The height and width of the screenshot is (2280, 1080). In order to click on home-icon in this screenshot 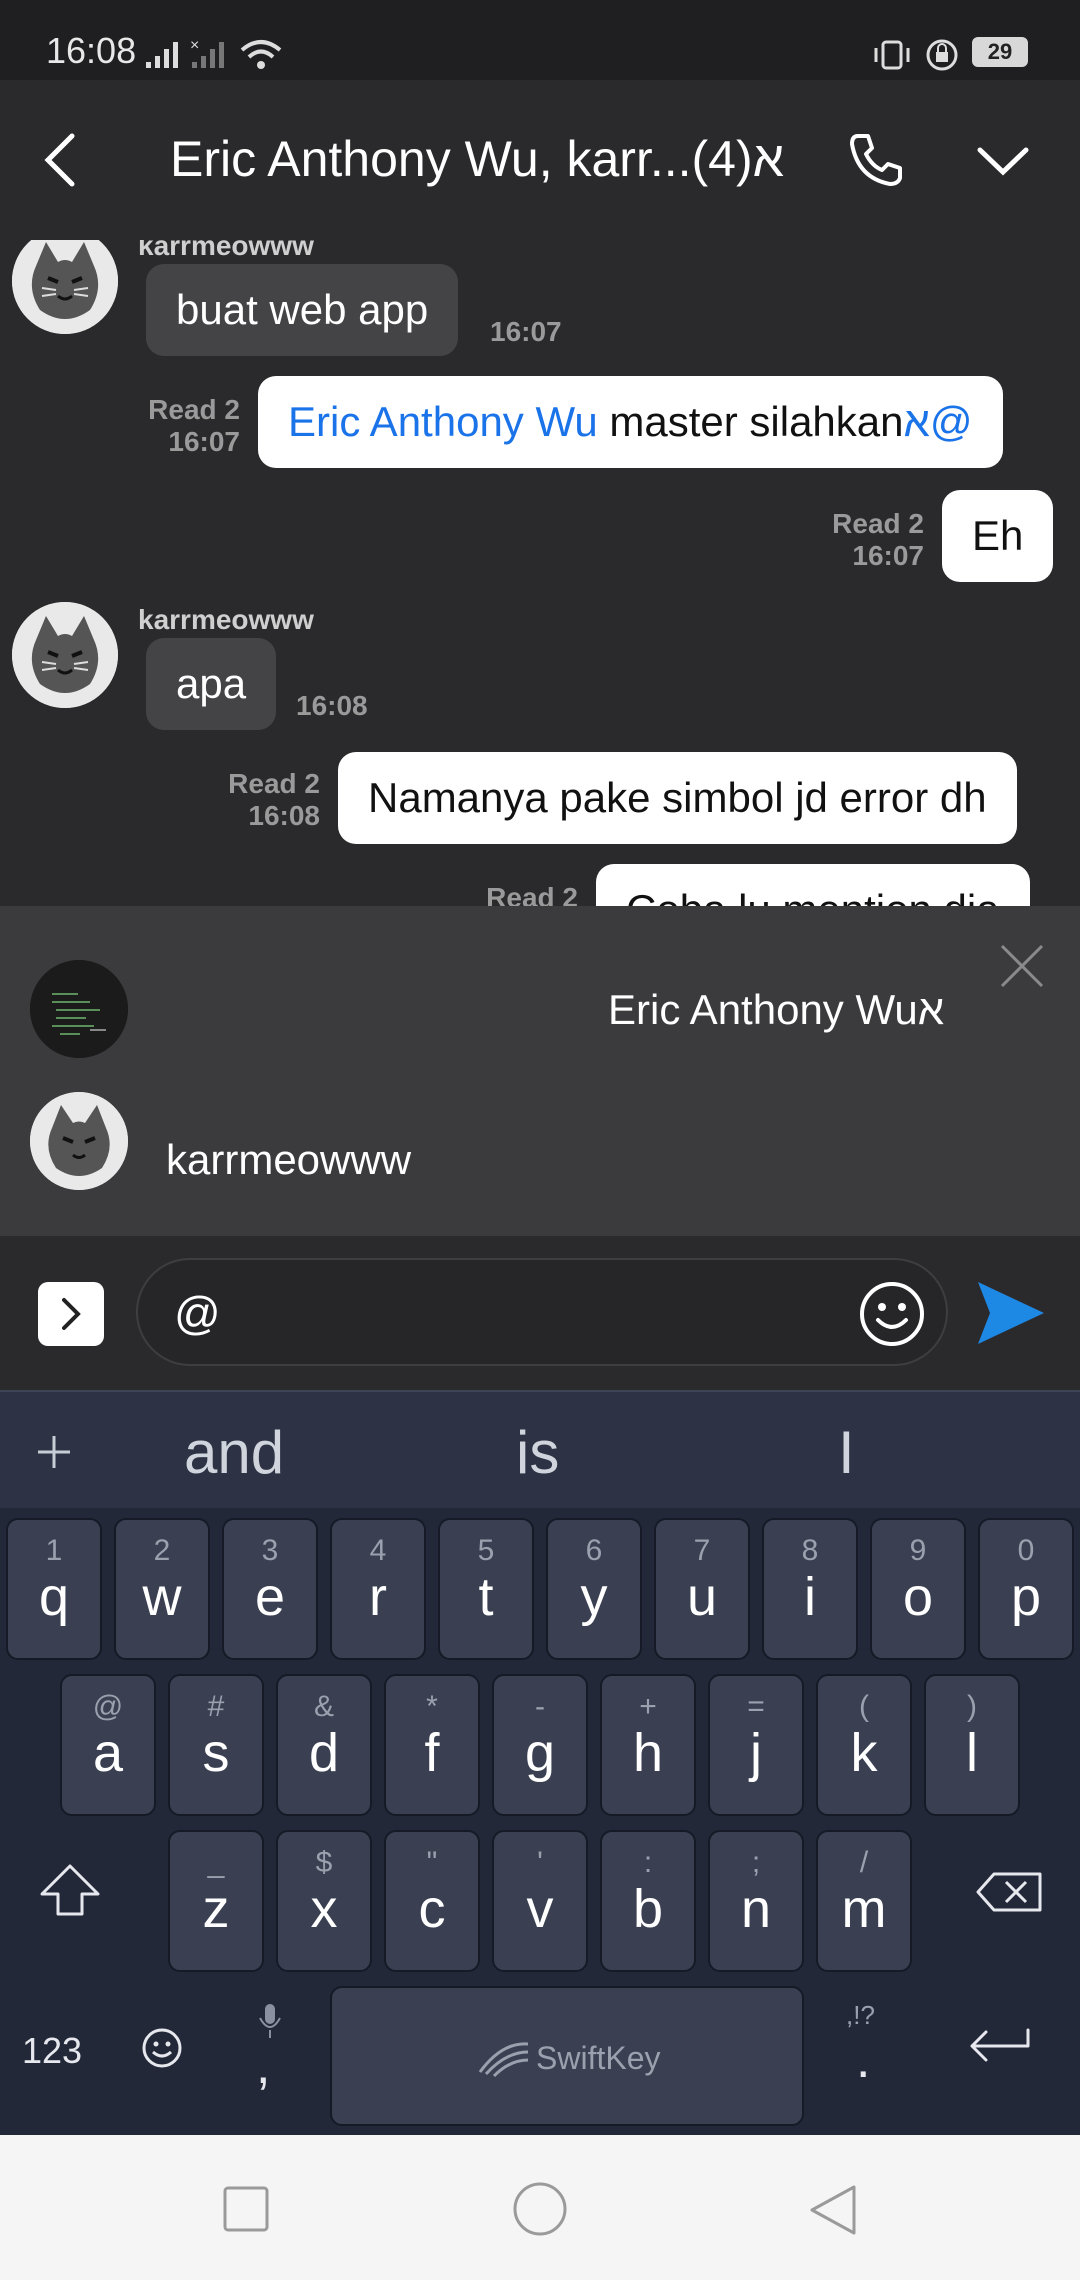, I will do `click(540, 2209)`.